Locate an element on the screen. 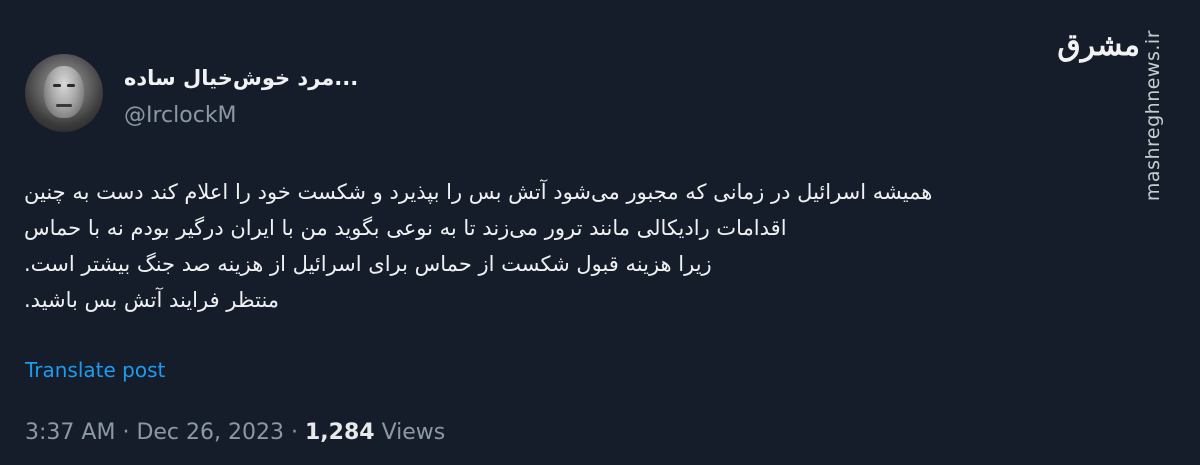  views-label: Views is located at coordinates (413, 432).